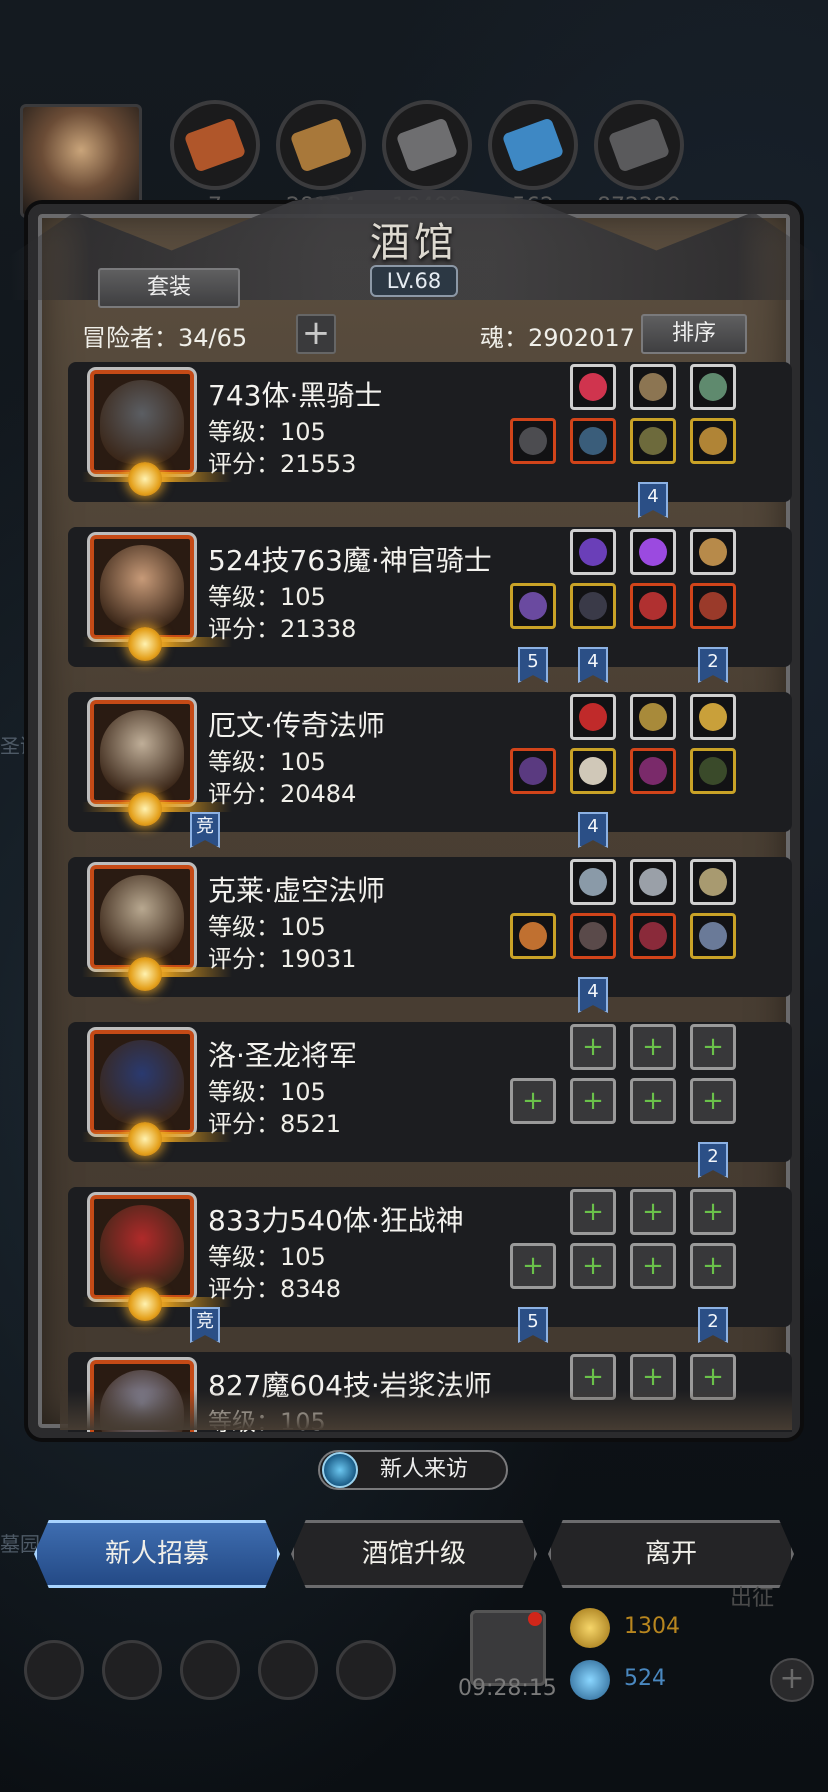 The image size is (828, 1792). Describe the element at coordinates (316, 334) in the screenshot. I see `add-slot-button: +` at that location.